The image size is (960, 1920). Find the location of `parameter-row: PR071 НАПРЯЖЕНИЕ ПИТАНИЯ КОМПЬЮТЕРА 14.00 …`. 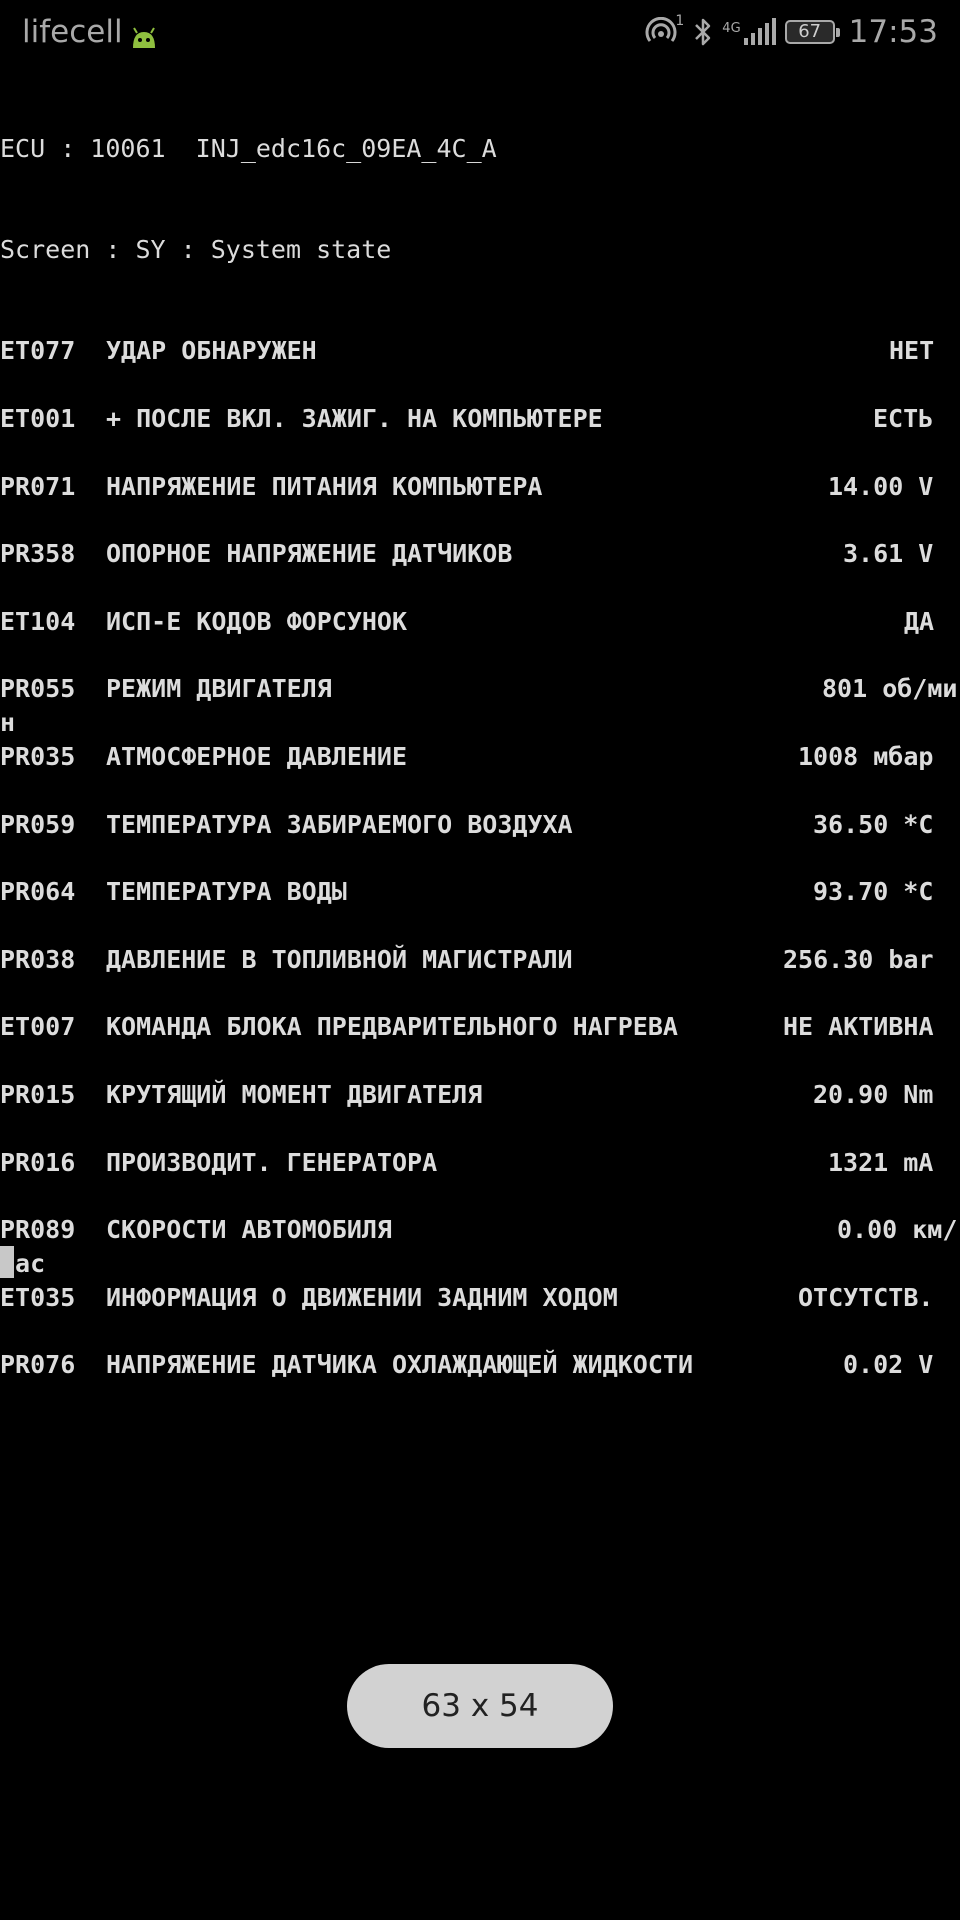

parameter-row: PR071 НАПРЯЖЕНИЕ ПИТАНИЯ КОМПЬЮТЕРА 14.00 … is located at coordinates (480, 504).